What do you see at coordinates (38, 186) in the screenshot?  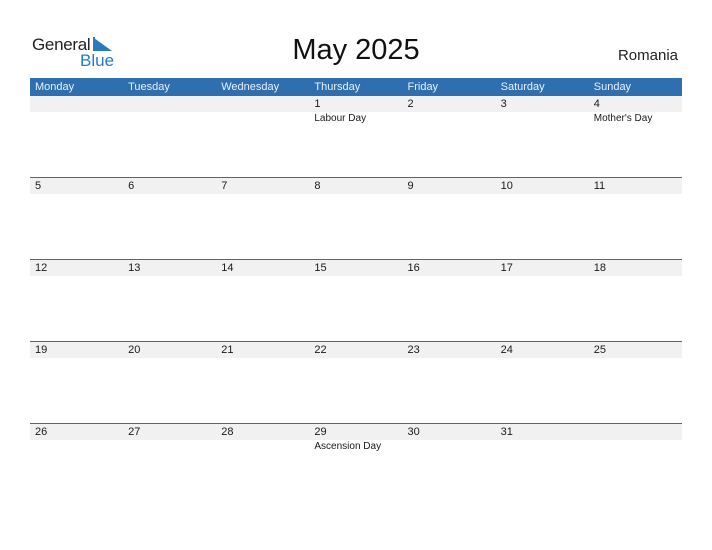 I see `day-number: 5` at bounding box center [38, 186].